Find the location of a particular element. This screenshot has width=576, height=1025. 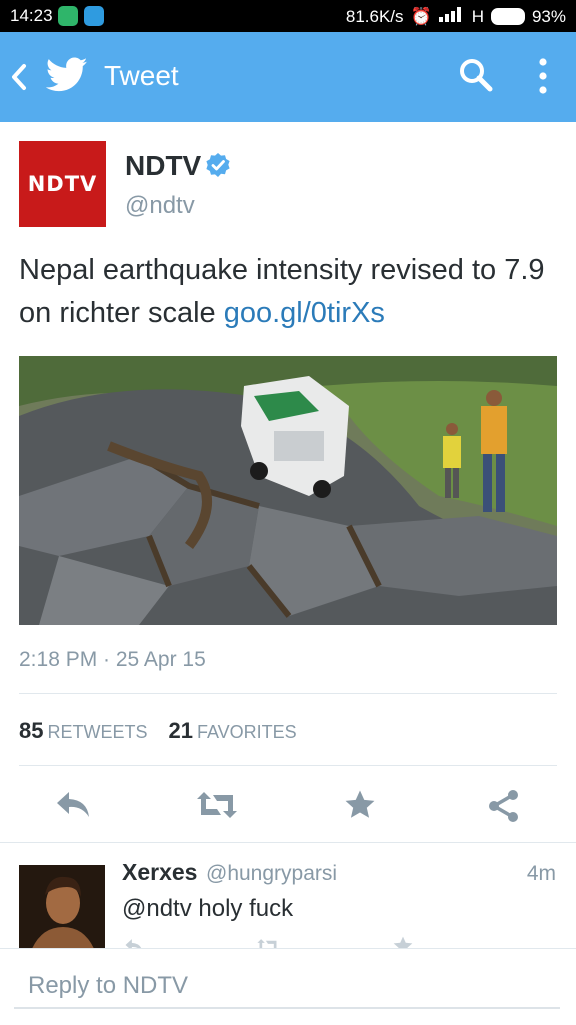

tweet-timestamp: 2:18 PM · 25 Apr 15 is located at coordinates (112, 659).